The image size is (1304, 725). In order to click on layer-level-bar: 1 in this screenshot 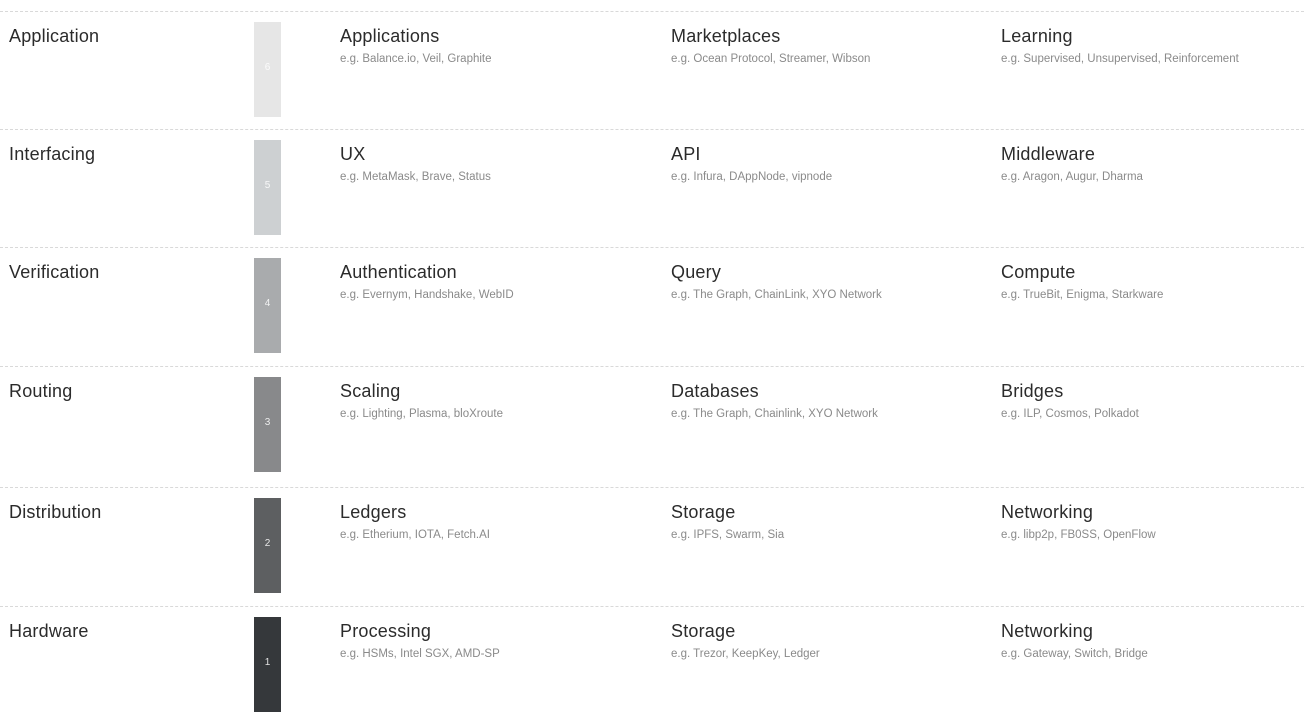, I will do `click(267, 664)`.